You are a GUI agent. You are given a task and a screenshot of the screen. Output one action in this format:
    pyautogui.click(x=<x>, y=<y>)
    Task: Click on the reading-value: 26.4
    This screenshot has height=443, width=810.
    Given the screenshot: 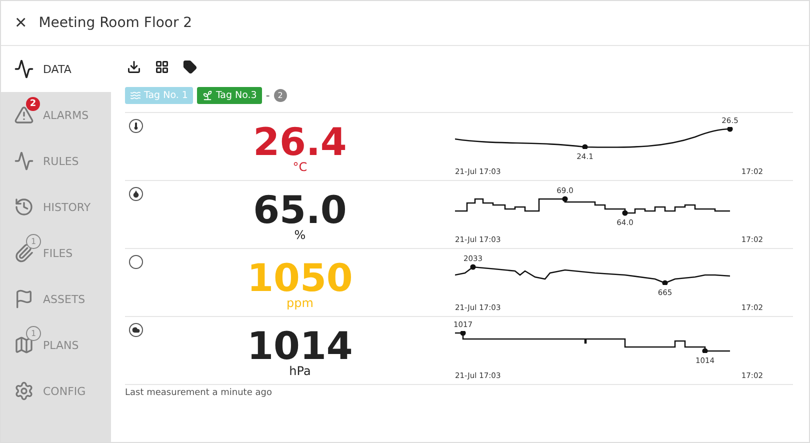 What is the action you would take?
    pyautogui.click(x=300, y=142)
    